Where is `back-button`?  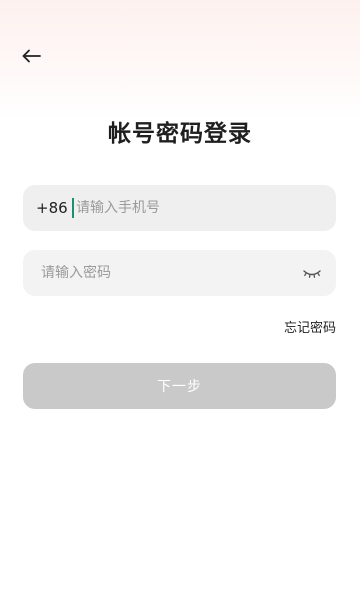 back-button is located at coordinates (32, 56).